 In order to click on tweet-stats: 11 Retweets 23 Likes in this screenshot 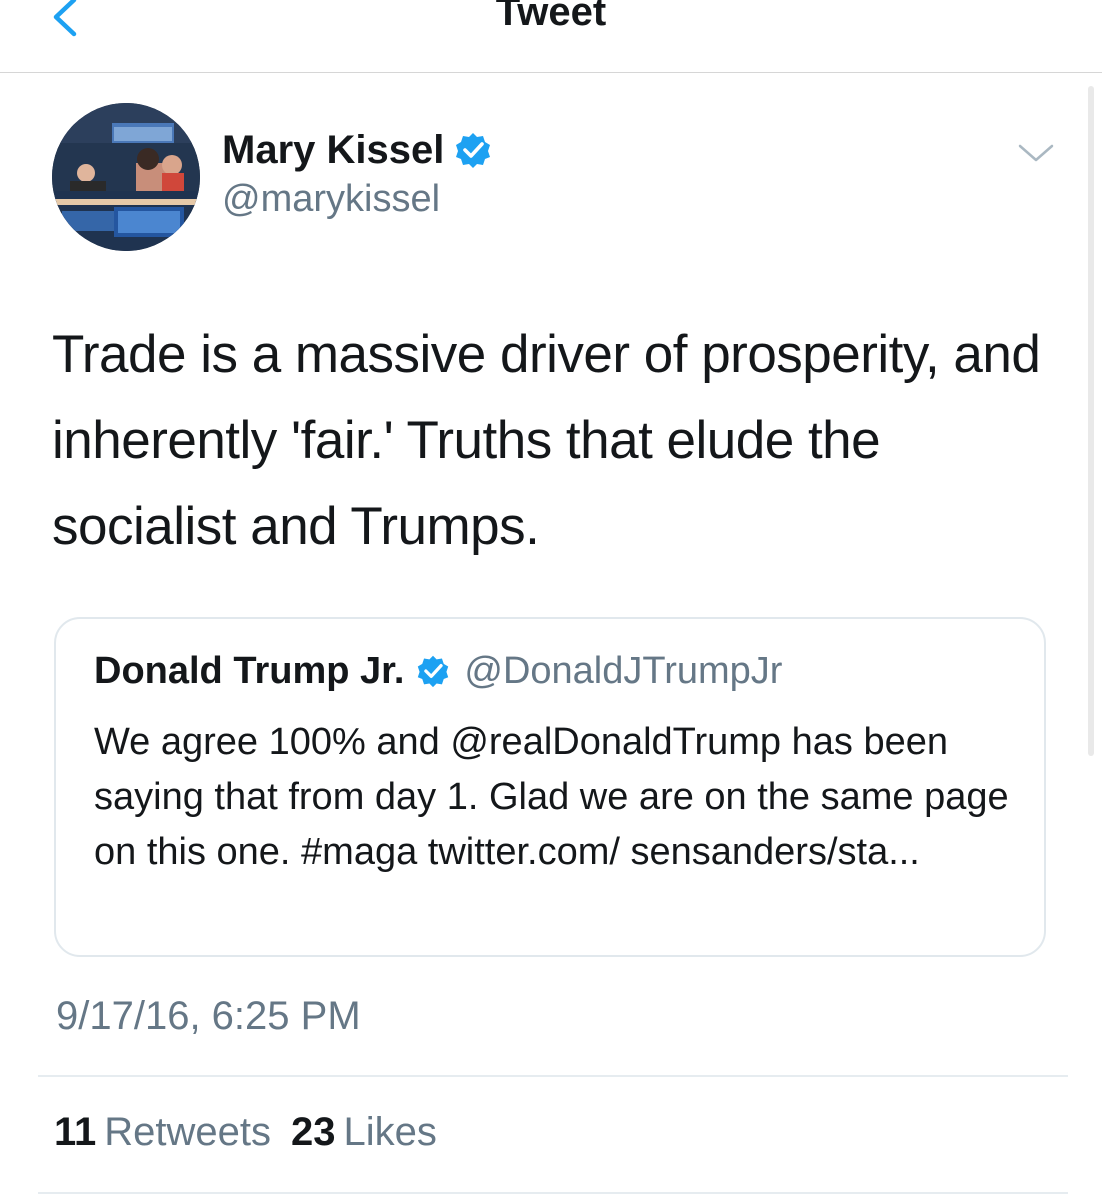, I will do `click(245, 1132)`.